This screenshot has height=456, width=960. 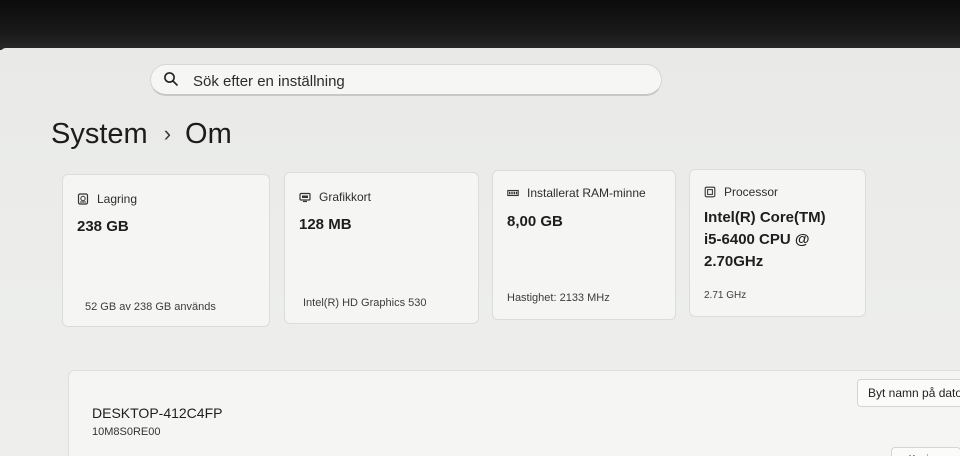 I want to click on rename-pc-button: Byt namn på dator, so click(x=908, y=393).